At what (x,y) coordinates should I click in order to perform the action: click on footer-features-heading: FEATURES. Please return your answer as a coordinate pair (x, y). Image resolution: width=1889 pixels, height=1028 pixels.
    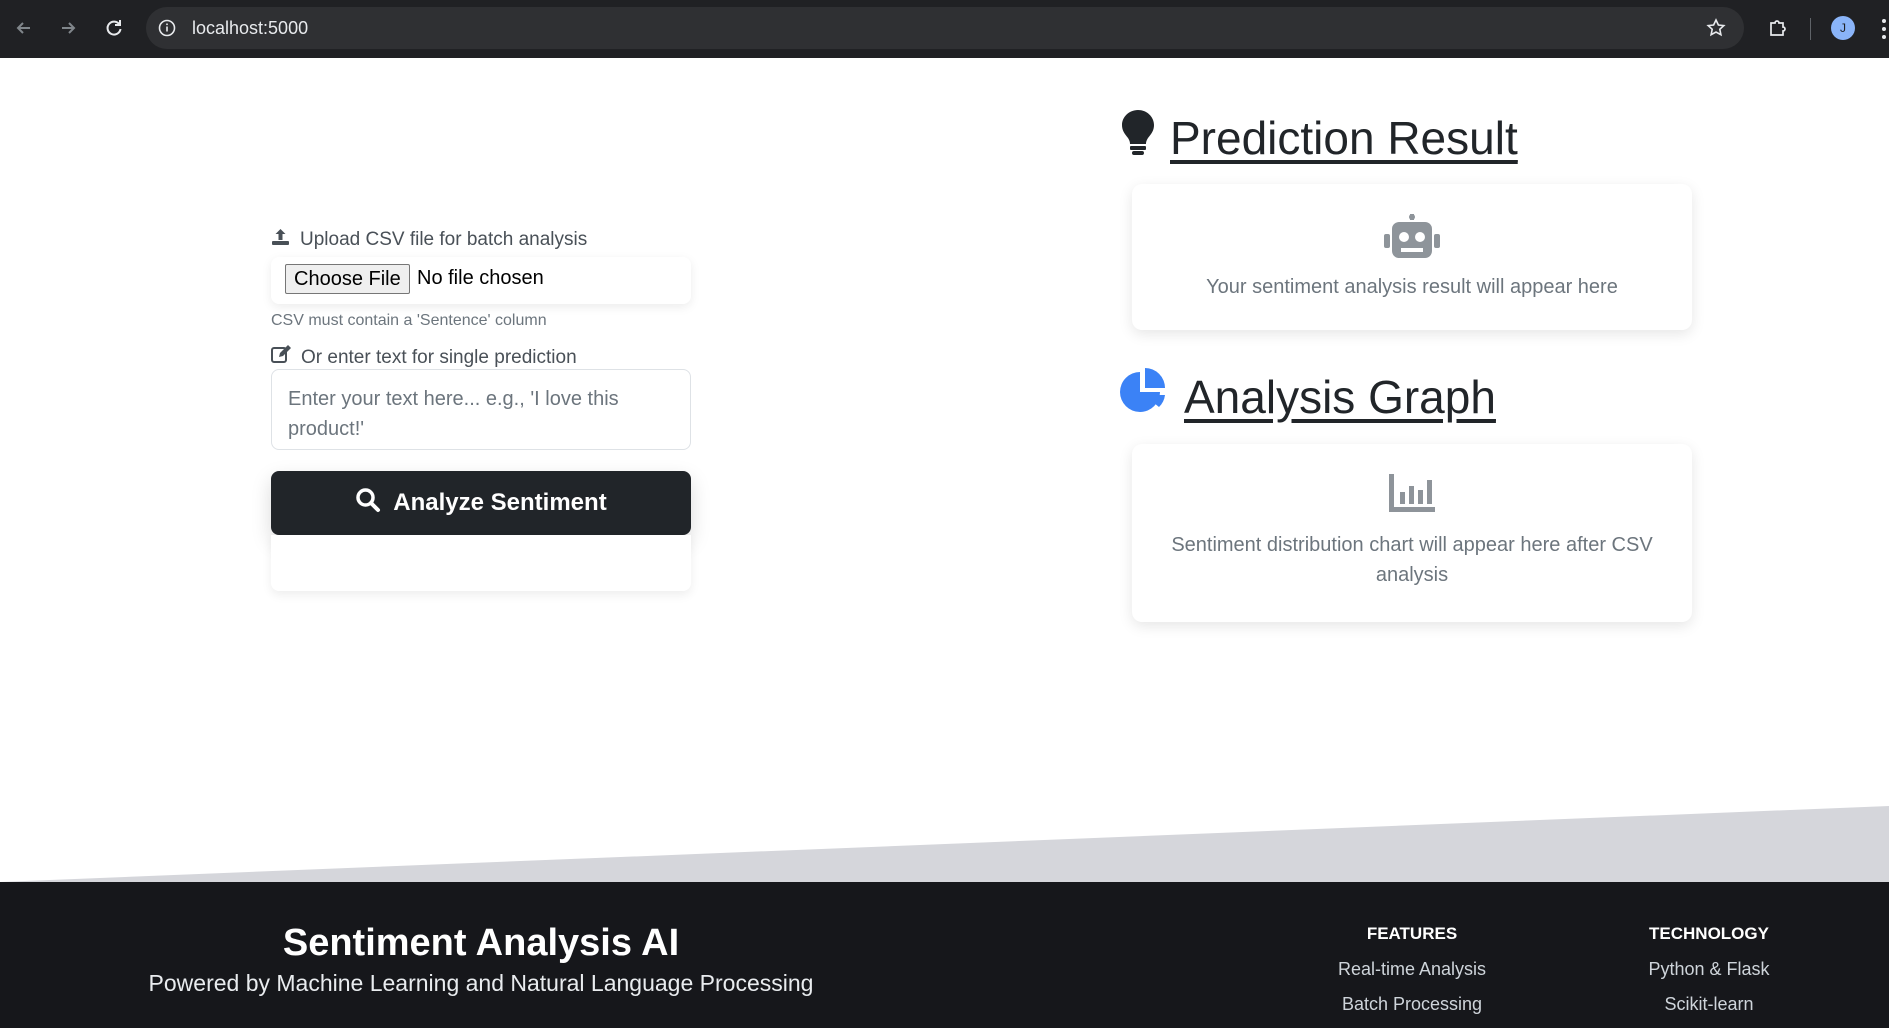
    Looking at the image, I should click on (1412, 933).